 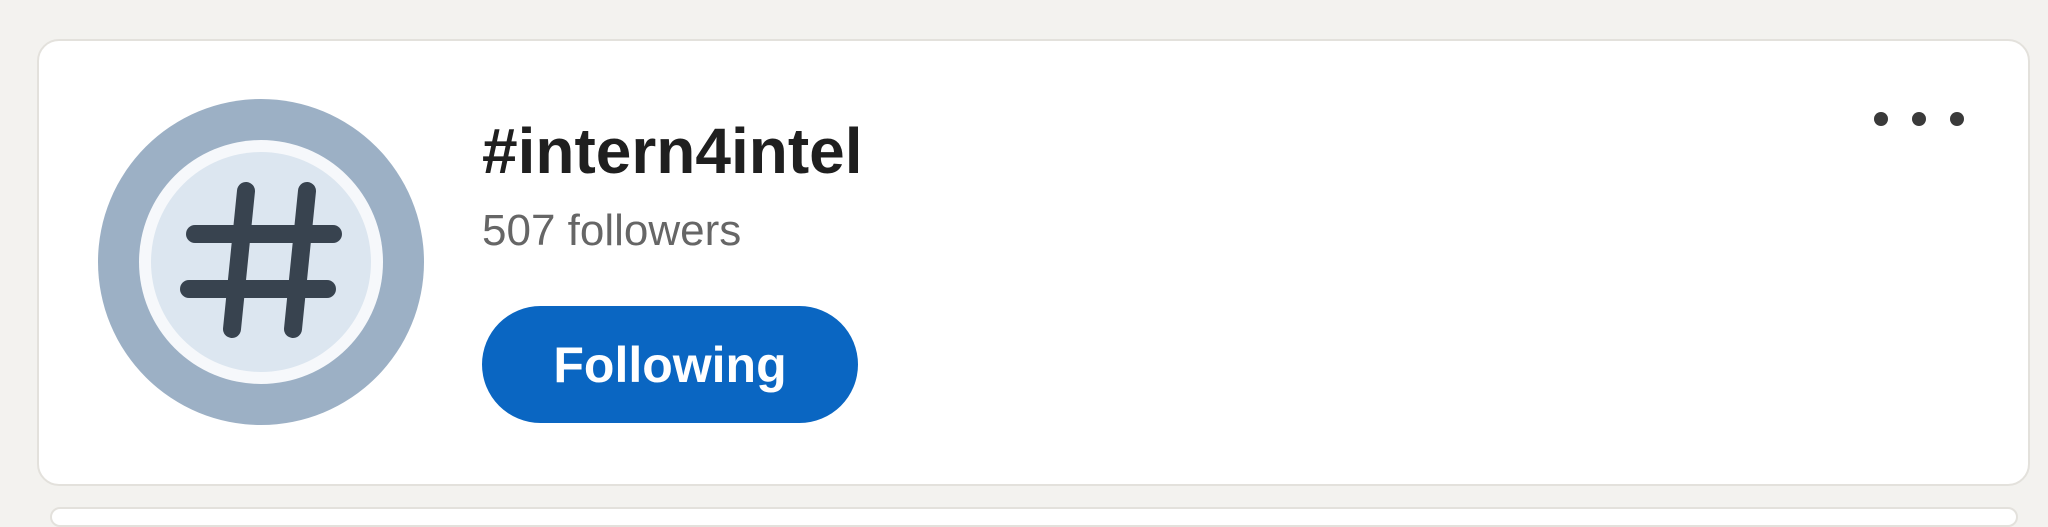 What do you see at coordinates (1034, 517) in the screenshot?
I see `next-card-edge` at bounding box center [1034, 517].